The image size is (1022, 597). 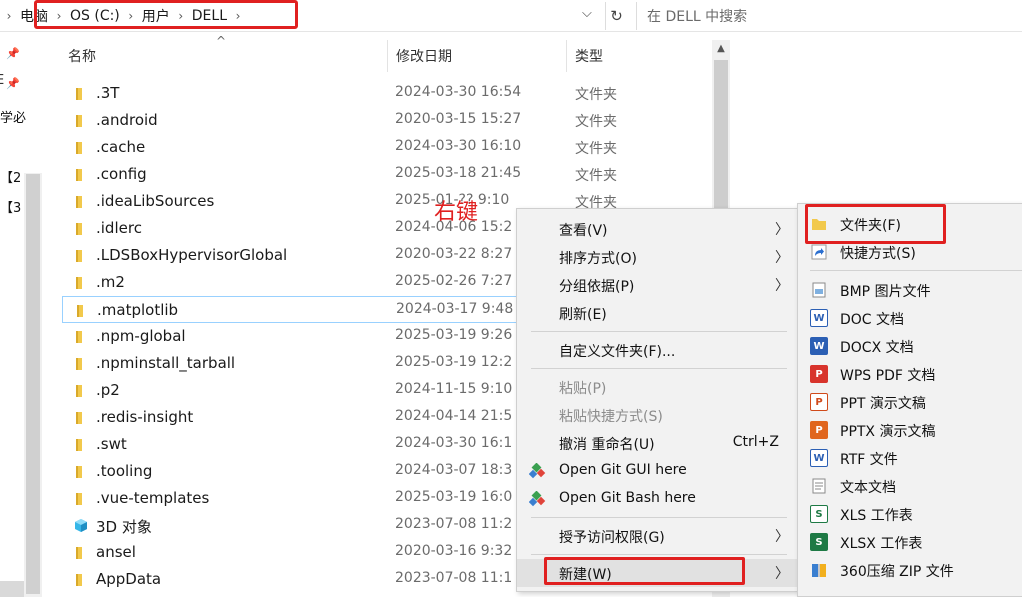 What do you see at coordinates (819, 252) in the screenshot?
I see `shortcut-icon` at bounding box center [819, 252].